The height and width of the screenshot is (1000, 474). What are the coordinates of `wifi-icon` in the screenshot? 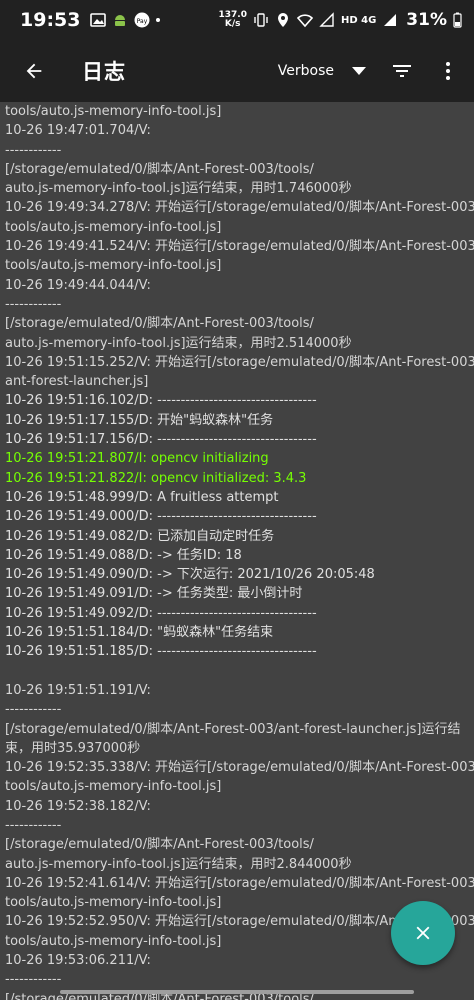 It's located at (304, 21).